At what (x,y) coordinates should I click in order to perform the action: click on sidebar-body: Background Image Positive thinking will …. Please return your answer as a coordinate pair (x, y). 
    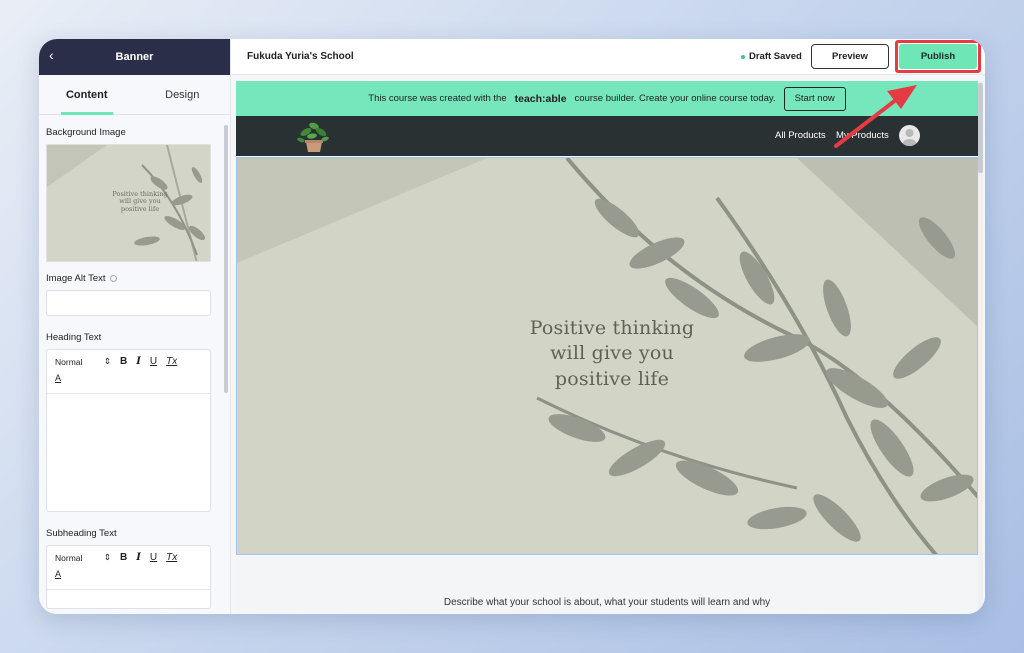
    Looking at the image, I should click on (135, 365).